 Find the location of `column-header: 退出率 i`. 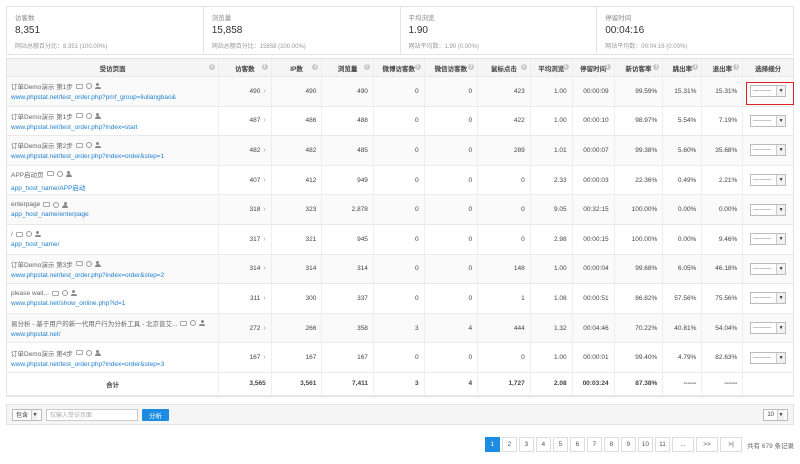

column-header: 退出率 i is located at coordinates (723, 67).